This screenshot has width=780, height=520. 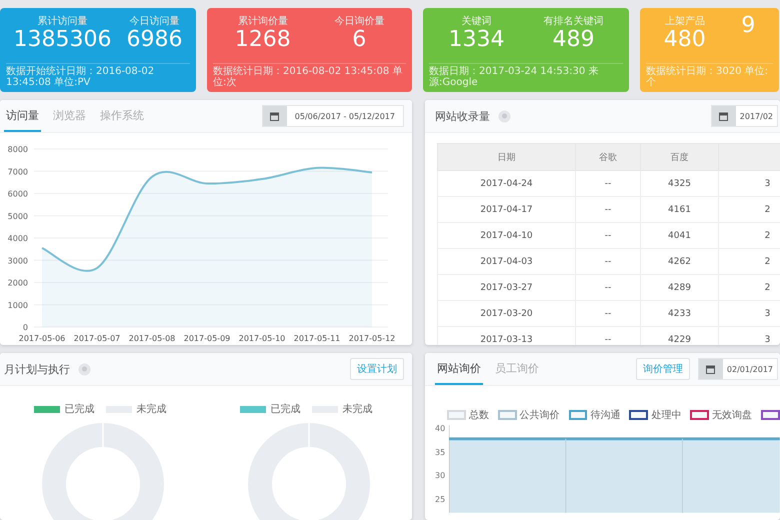 I want to click on metric-value: 1268, so click(x=262, y=40).